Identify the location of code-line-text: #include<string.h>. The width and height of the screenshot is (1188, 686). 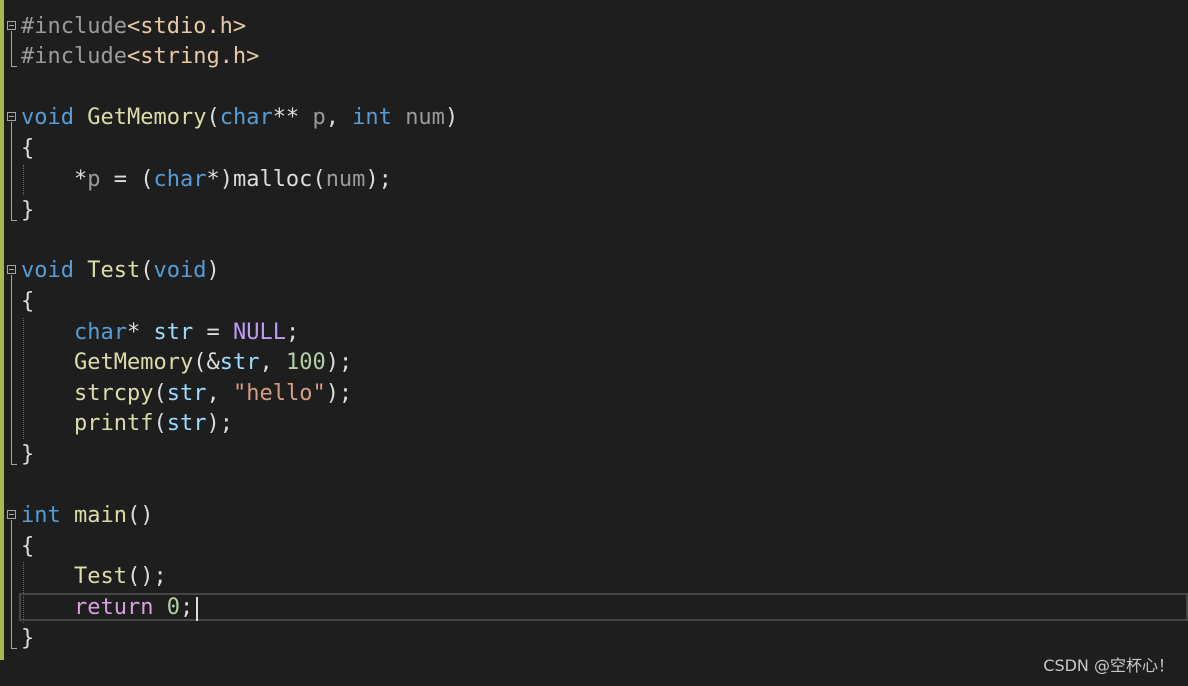
(140, 57).